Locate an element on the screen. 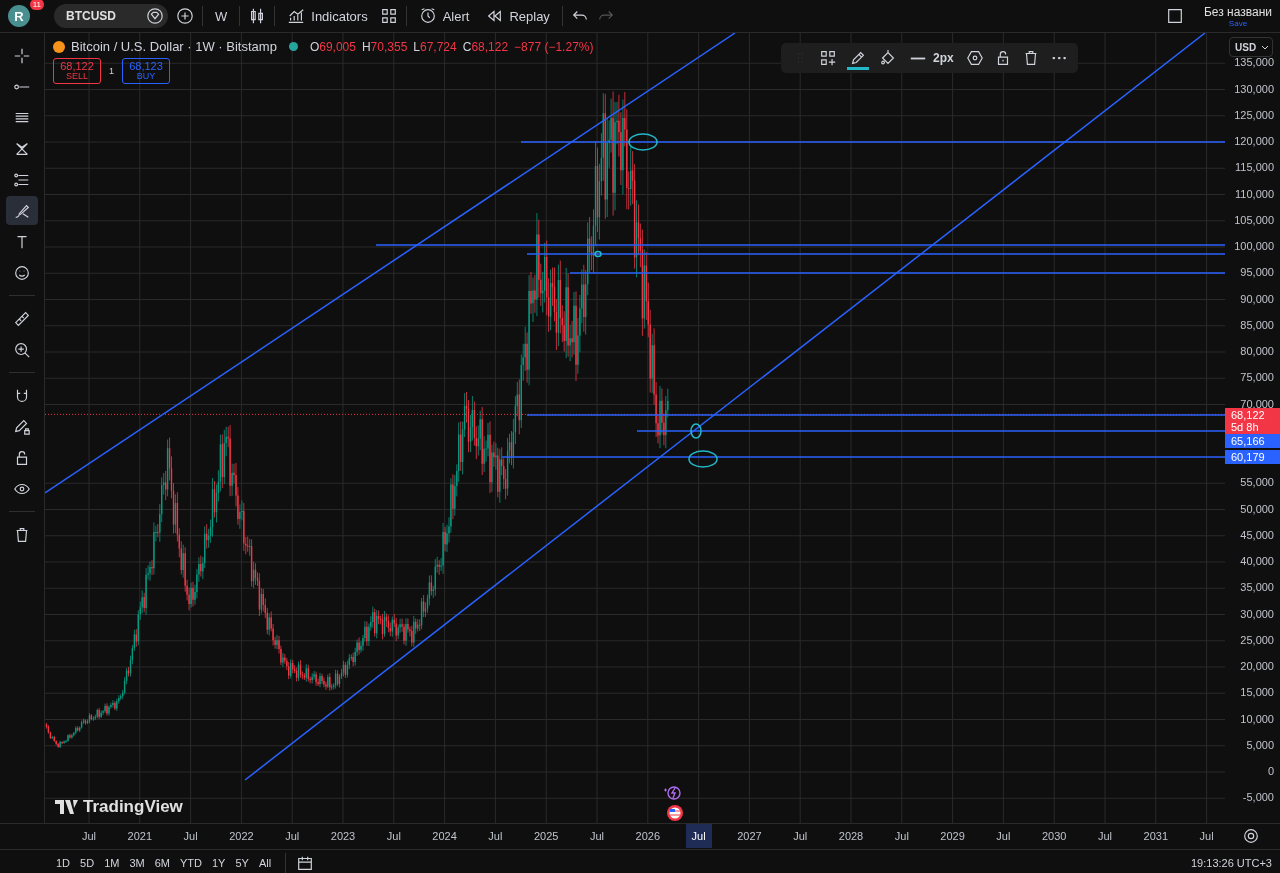  lightning-icon is located at coordinates (672, 793).